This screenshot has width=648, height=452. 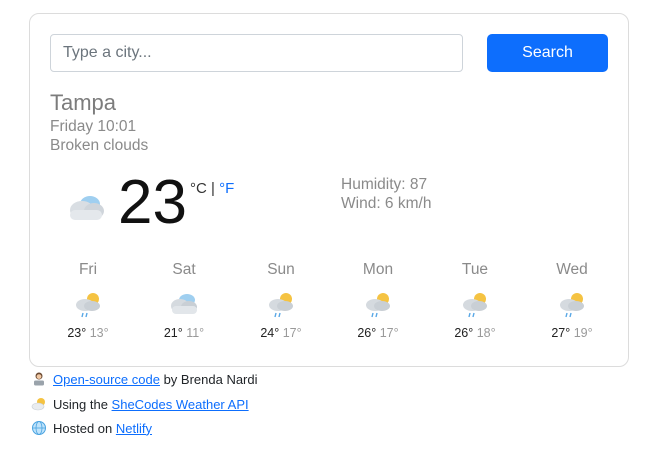 I want to click on footer-credit: Open-source code by Brenda Nardi, so click(x=144, y=379).